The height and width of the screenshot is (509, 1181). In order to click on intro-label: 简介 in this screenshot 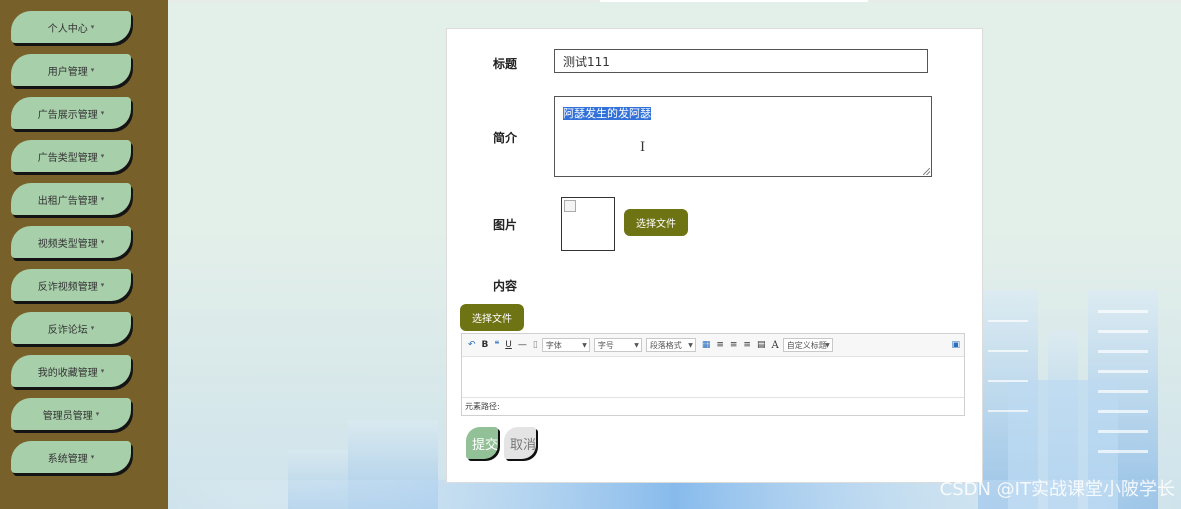, I will do `click(505, 138)`.